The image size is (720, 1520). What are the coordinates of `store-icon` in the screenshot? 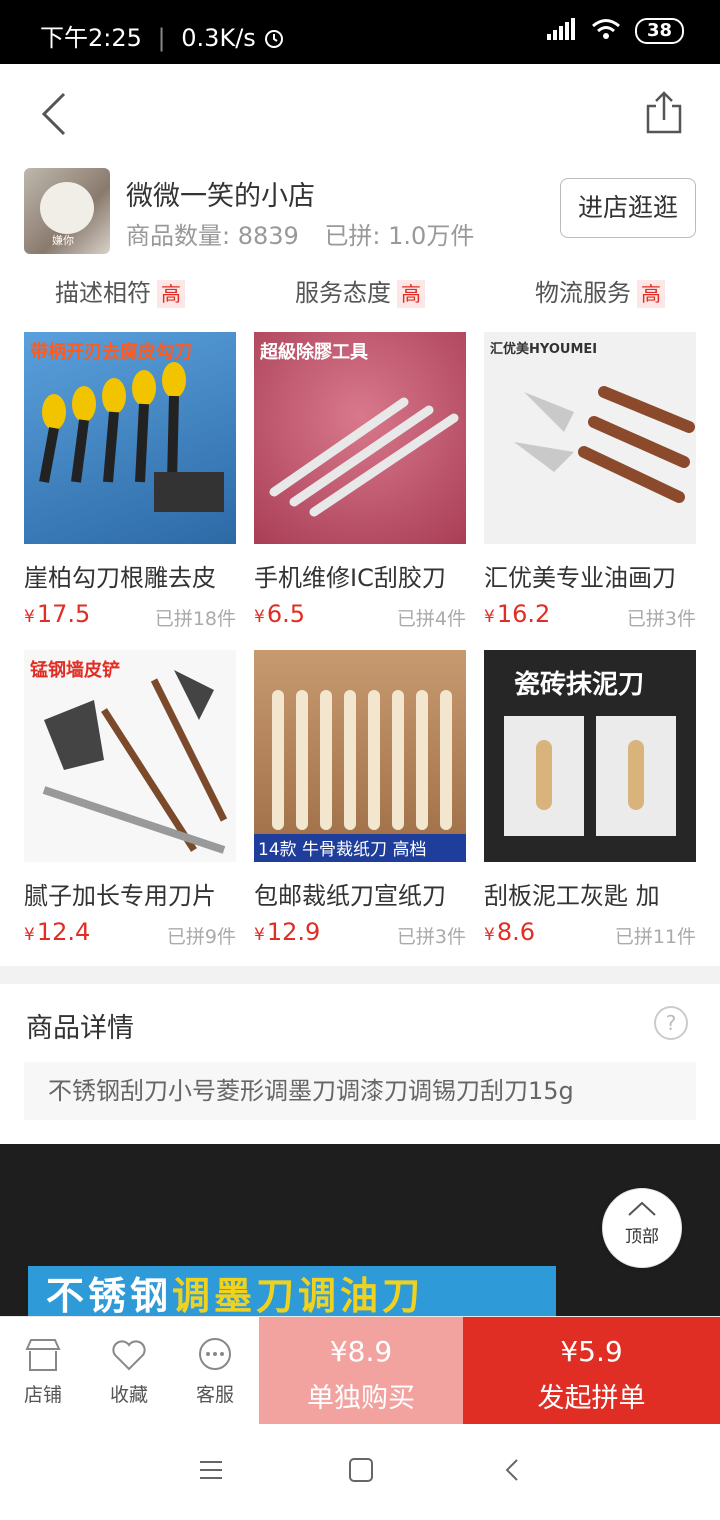 It's located at (43, 1355).